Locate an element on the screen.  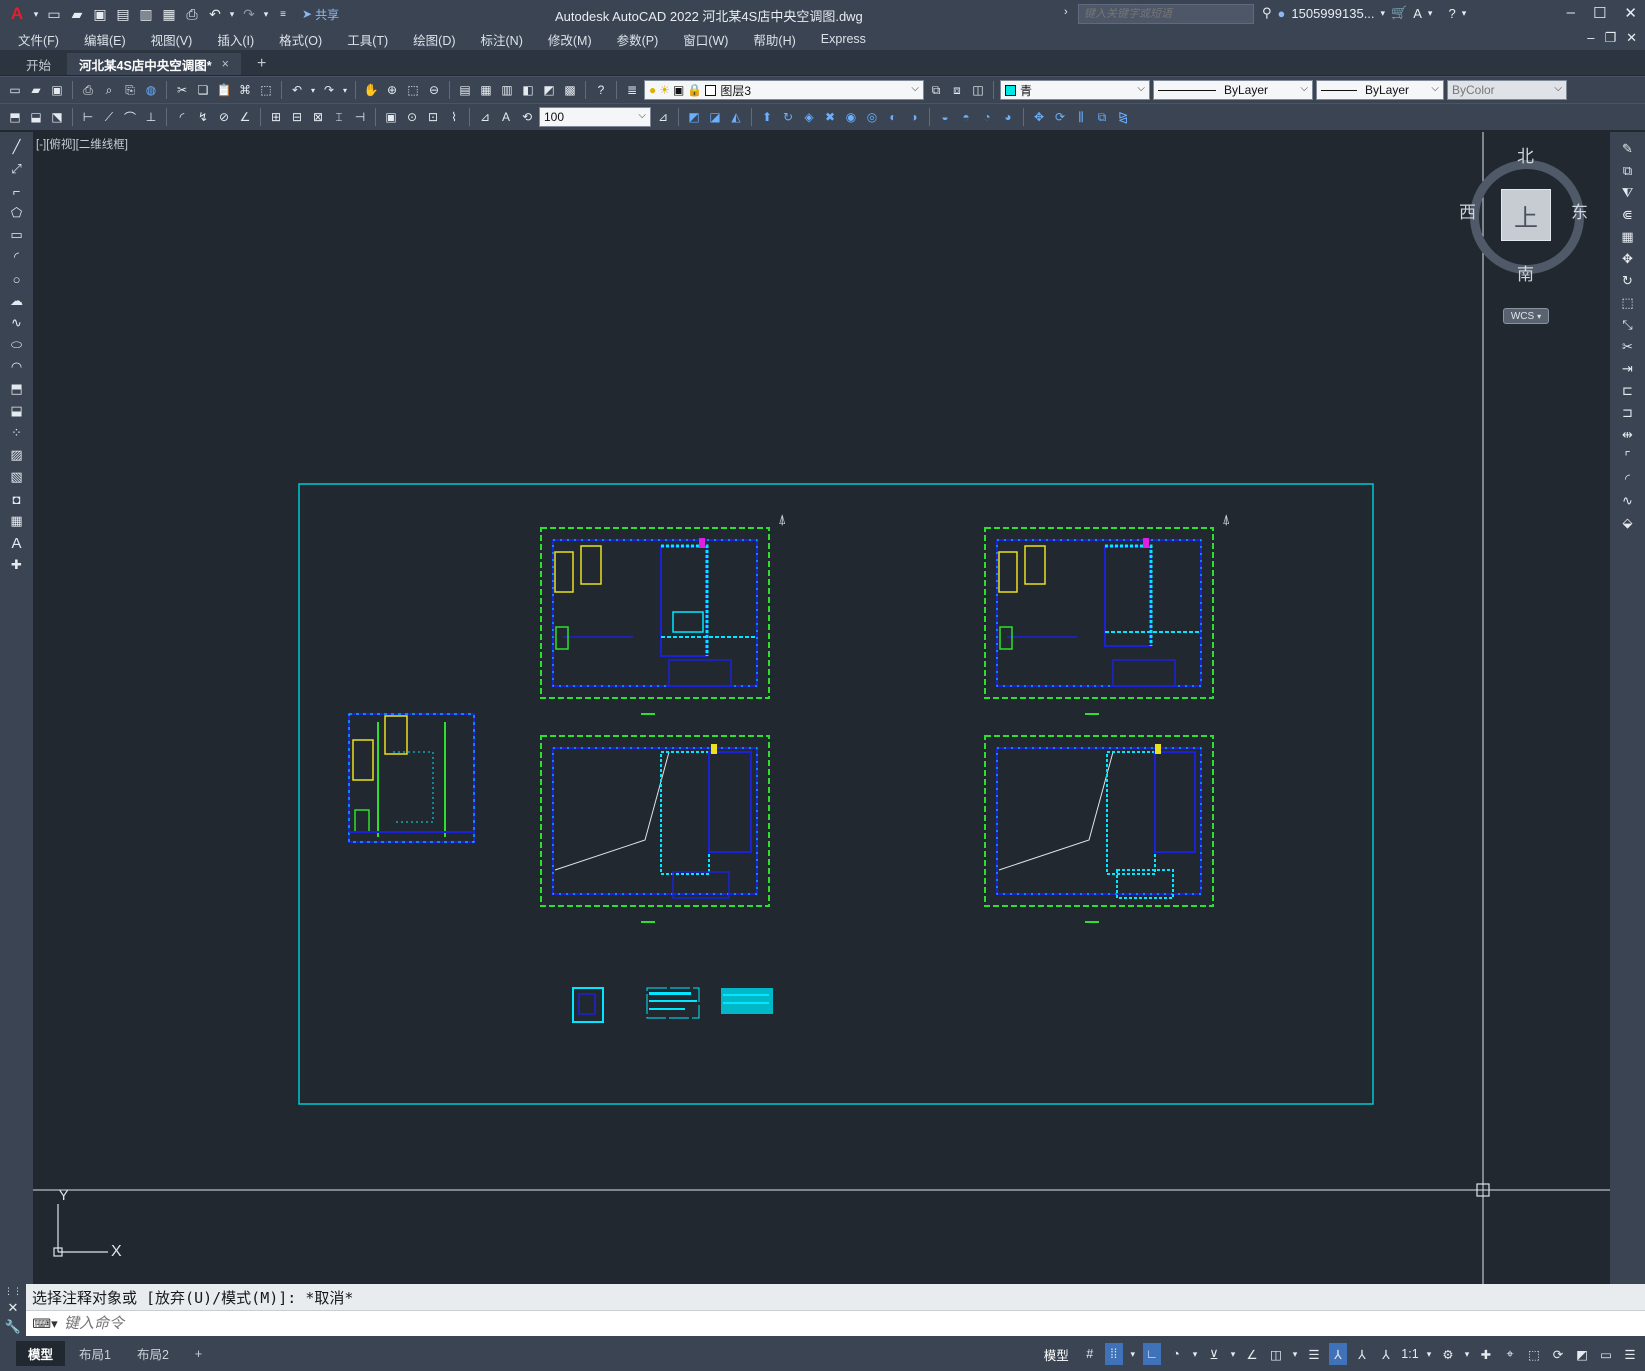
intersect-icon: ◐ is located at coordinates (893, 117).